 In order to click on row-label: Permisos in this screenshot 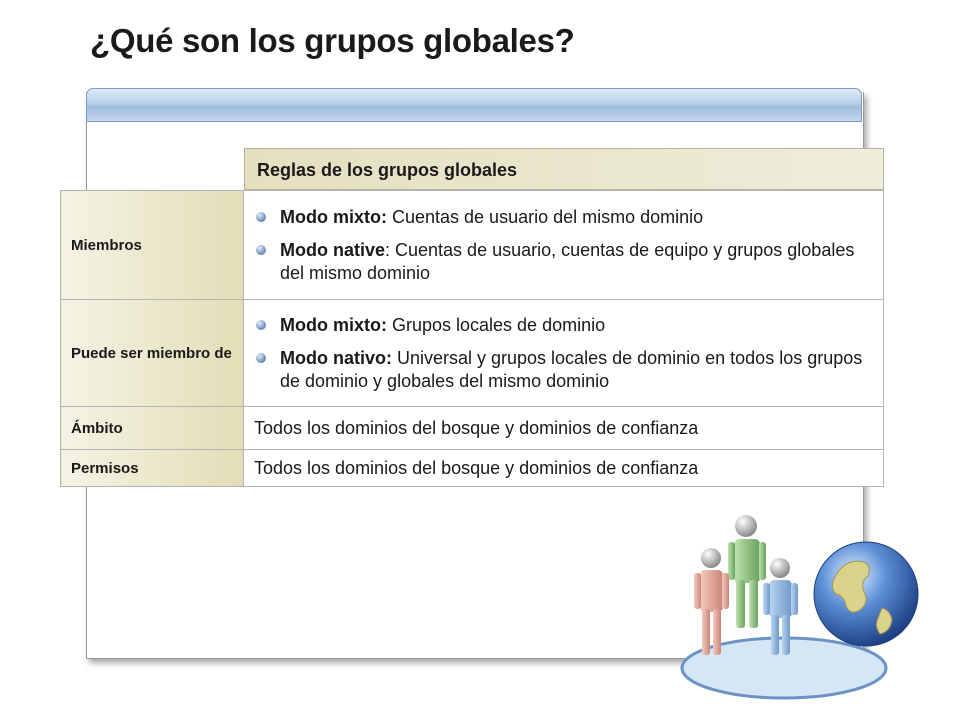, I will do `click(152, 468)`.